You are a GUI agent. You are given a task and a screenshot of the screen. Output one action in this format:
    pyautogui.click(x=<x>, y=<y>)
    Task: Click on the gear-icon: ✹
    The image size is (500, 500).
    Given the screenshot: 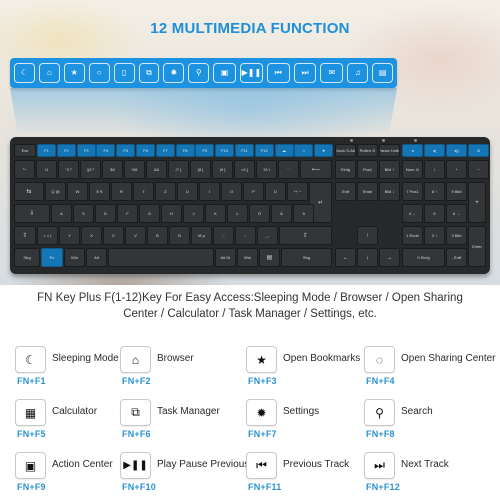 What is the action you would take?
    pyautogui.click(x=261, y=412)
    